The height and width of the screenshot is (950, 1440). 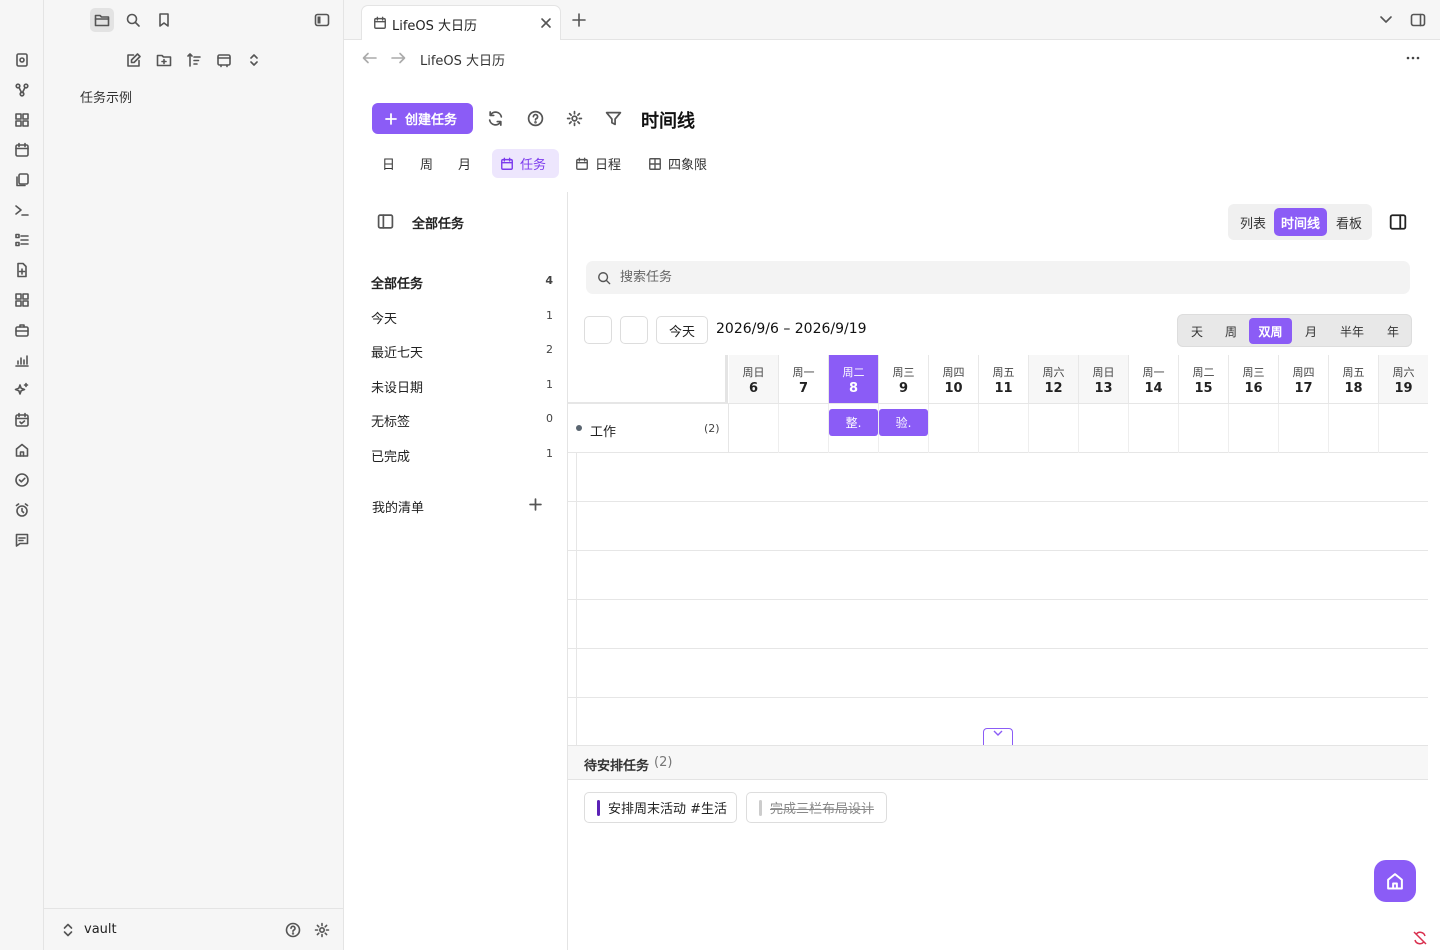 What do you see at coordinates (370, 58) in the screenshot?
I see `back-arrow-icon` at bounding box center [370, 58].